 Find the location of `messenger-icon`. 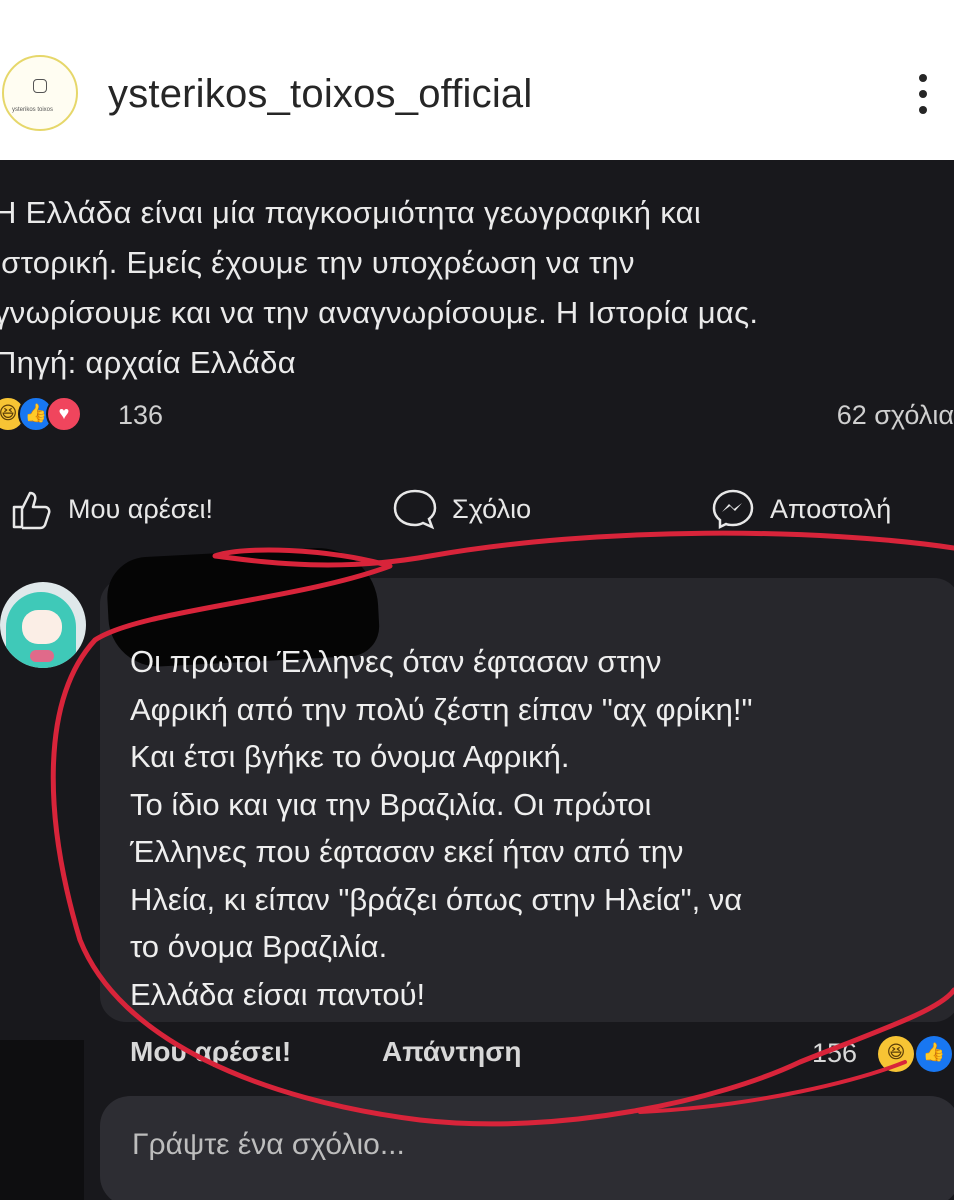

messenger-icon is located at coordinates (733, 509).